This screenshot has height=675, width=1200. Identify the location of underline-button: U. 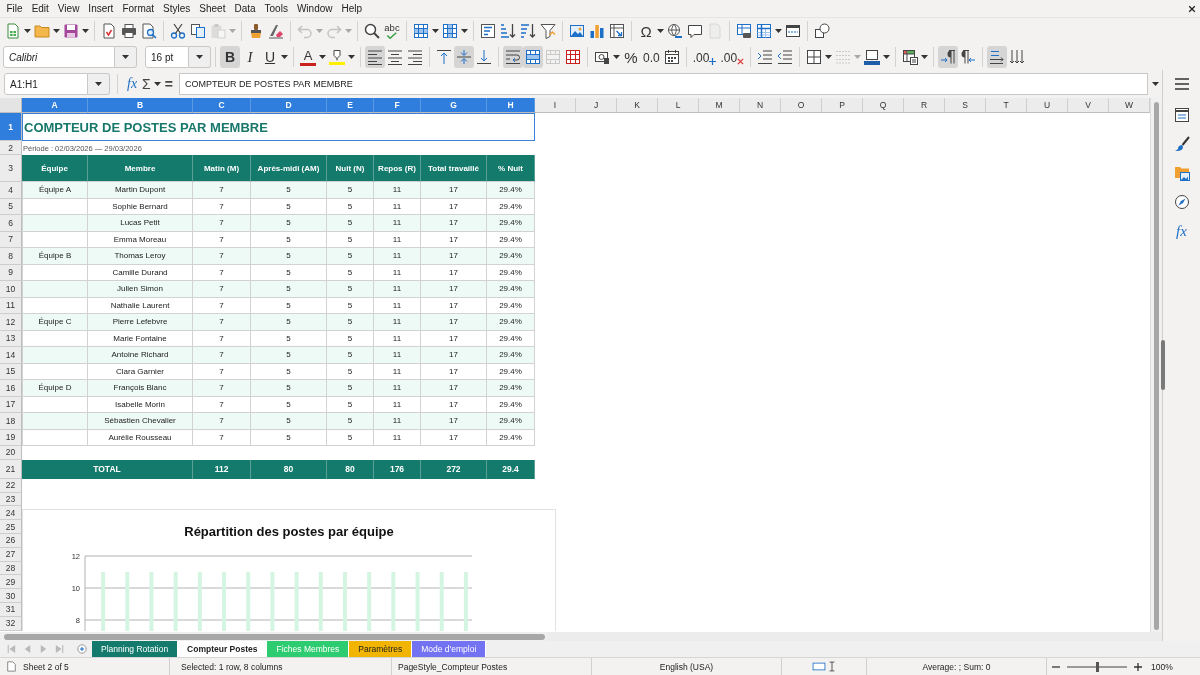
(270, 57).